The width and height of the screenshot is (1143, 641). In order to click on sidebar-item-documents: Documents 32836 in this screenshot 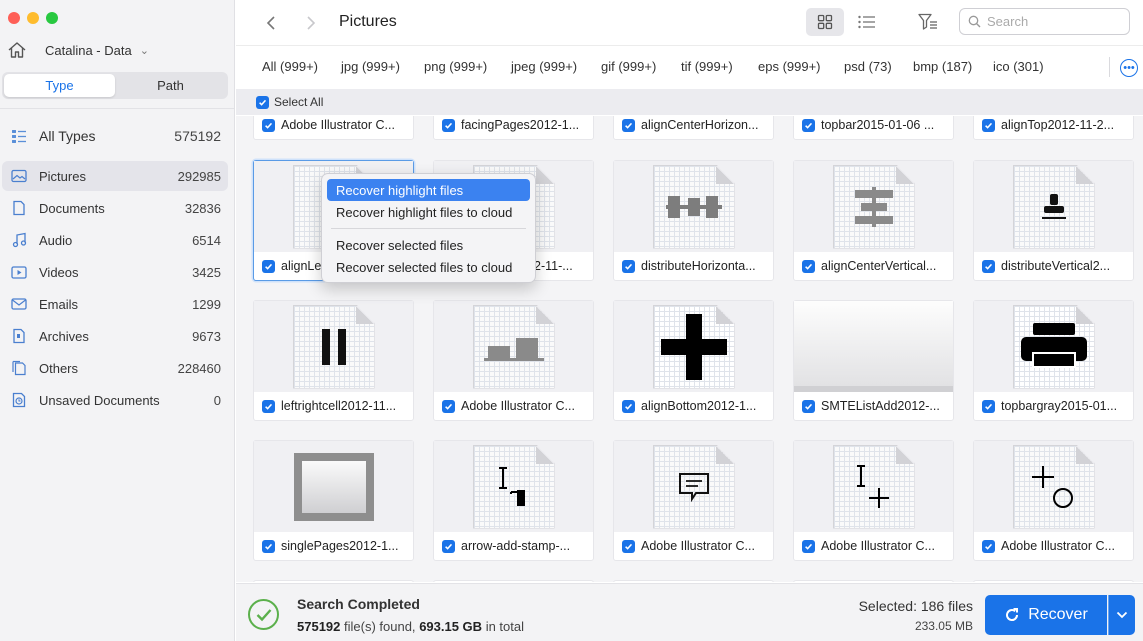, I will do `click(115, 208)`.